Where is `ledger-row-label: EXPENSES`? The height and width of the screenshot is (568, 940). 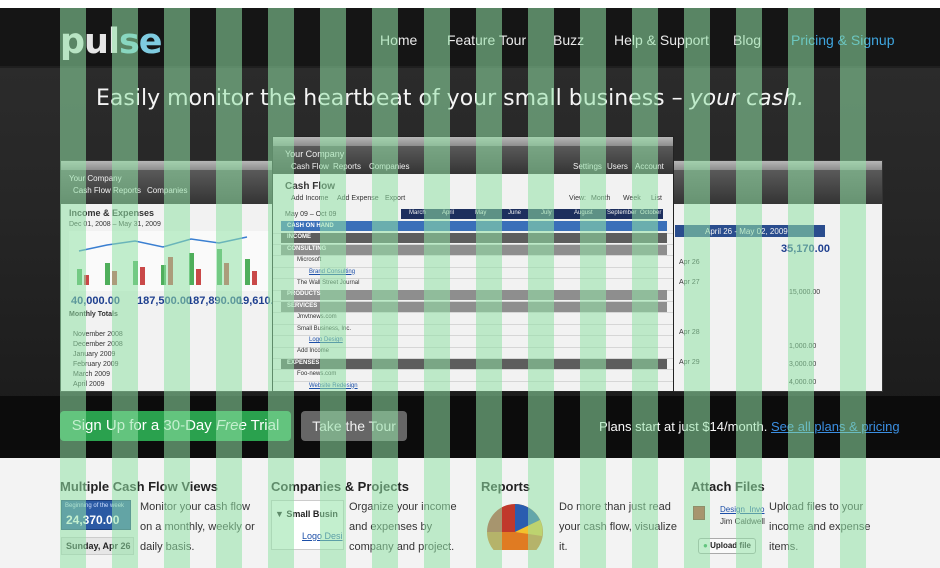
ledger-row-label: EXPENSES is located at coordinates (303, 362).